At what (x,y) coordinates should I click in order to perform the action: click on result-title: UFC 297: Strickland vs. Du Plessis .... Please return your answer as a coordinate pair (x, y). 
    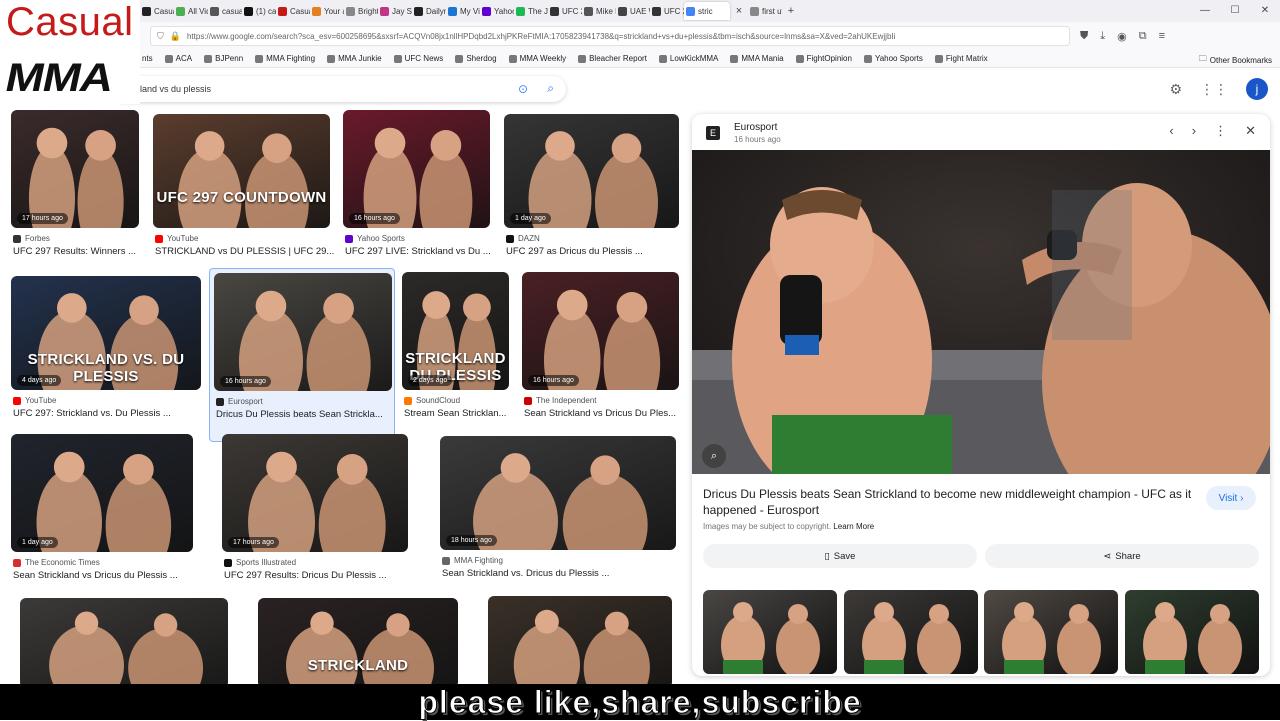
    Looking at the image, I should click on (118, 413).